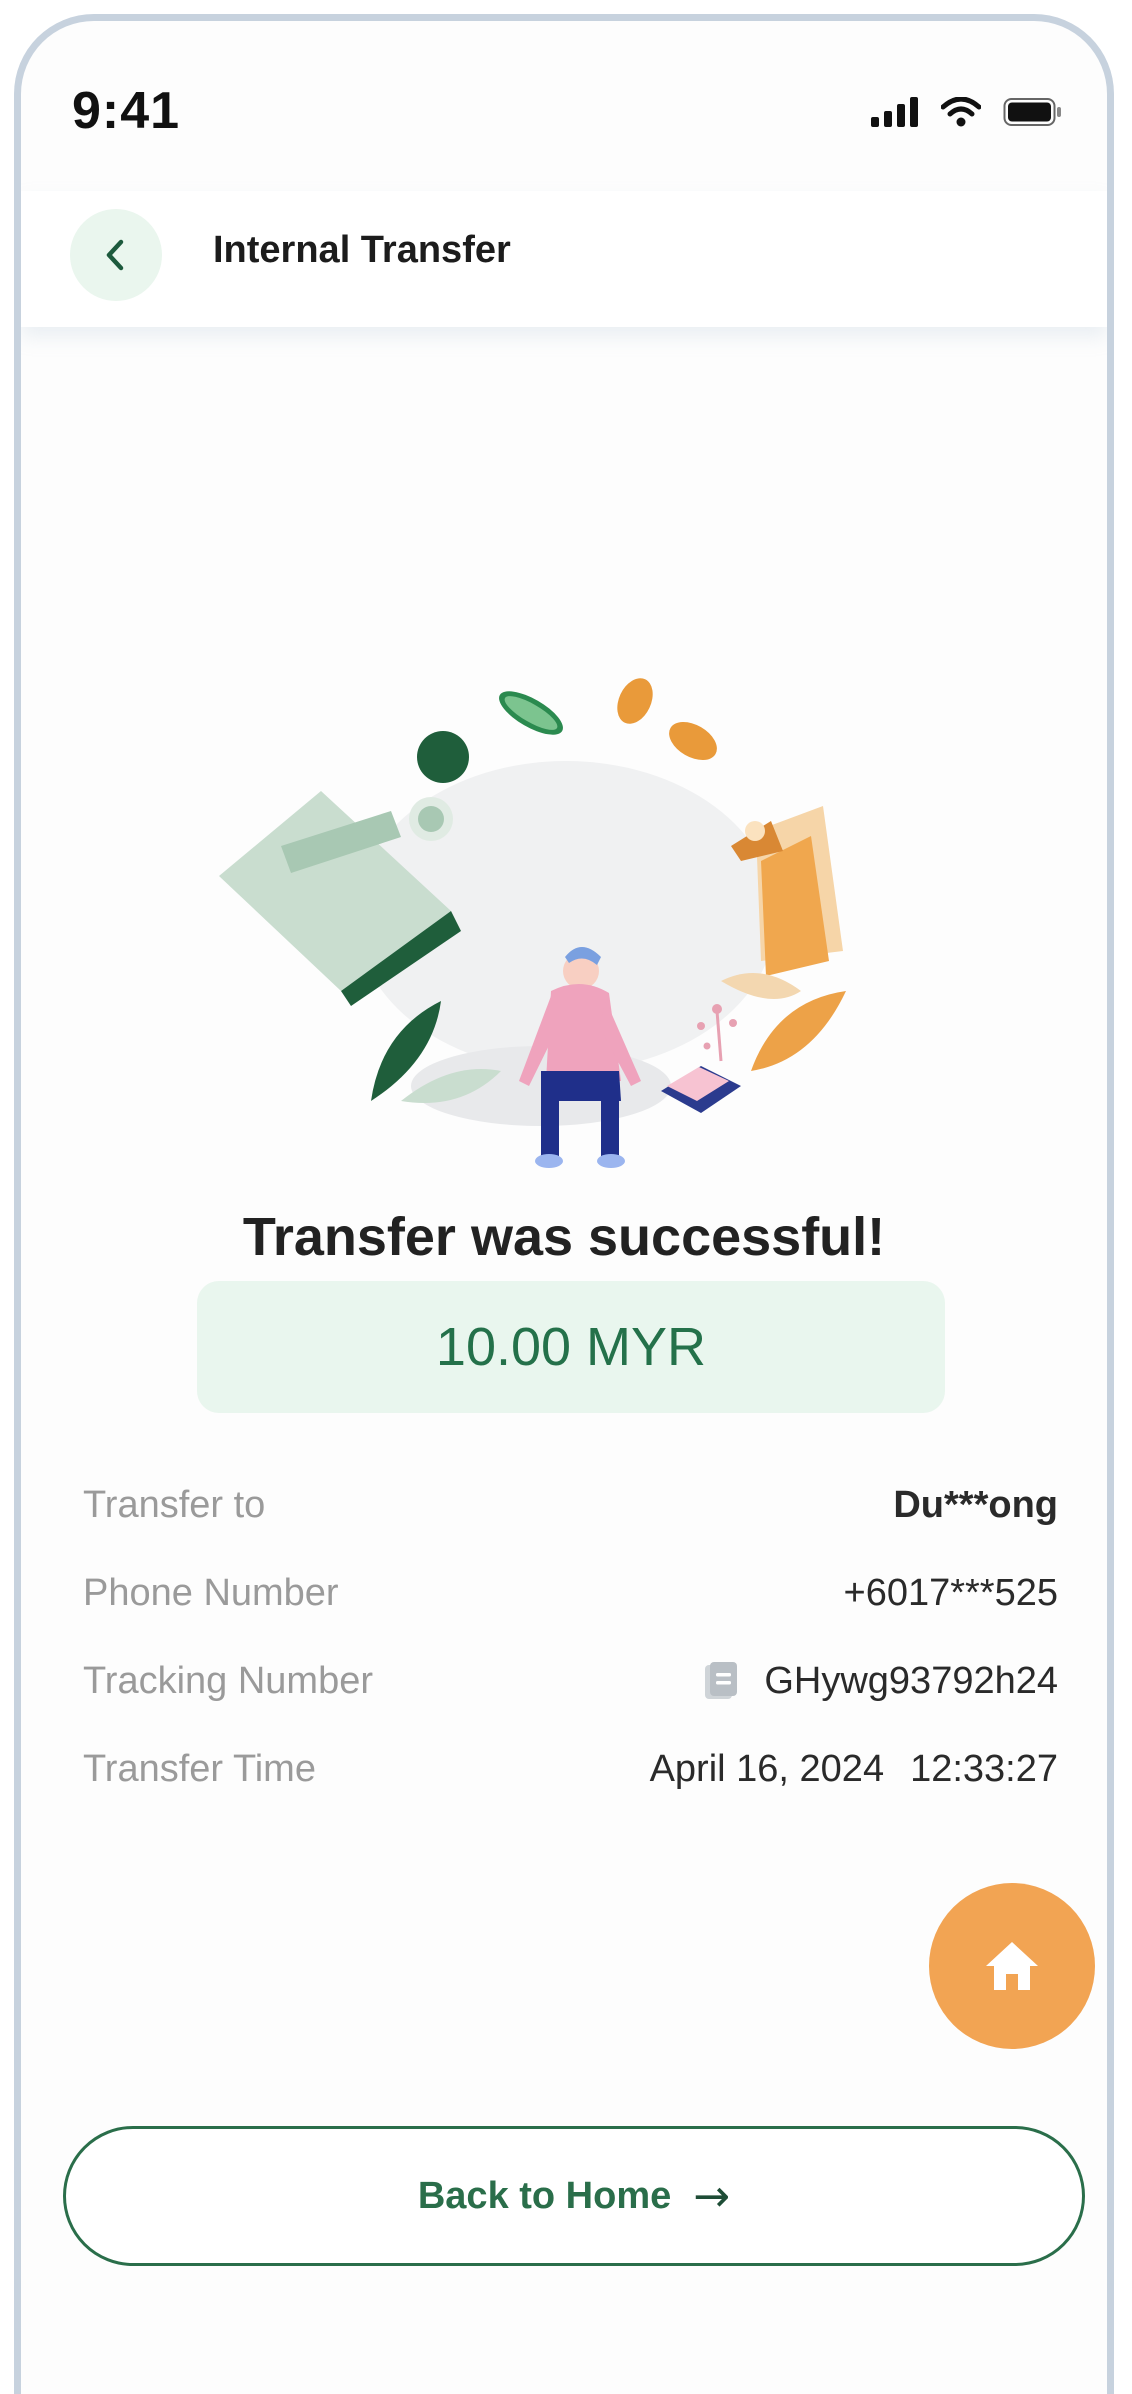 The width and height of the screenshot is (1132, 2394). I want to click on app-header: Internal Transfer, so click(564, 259).